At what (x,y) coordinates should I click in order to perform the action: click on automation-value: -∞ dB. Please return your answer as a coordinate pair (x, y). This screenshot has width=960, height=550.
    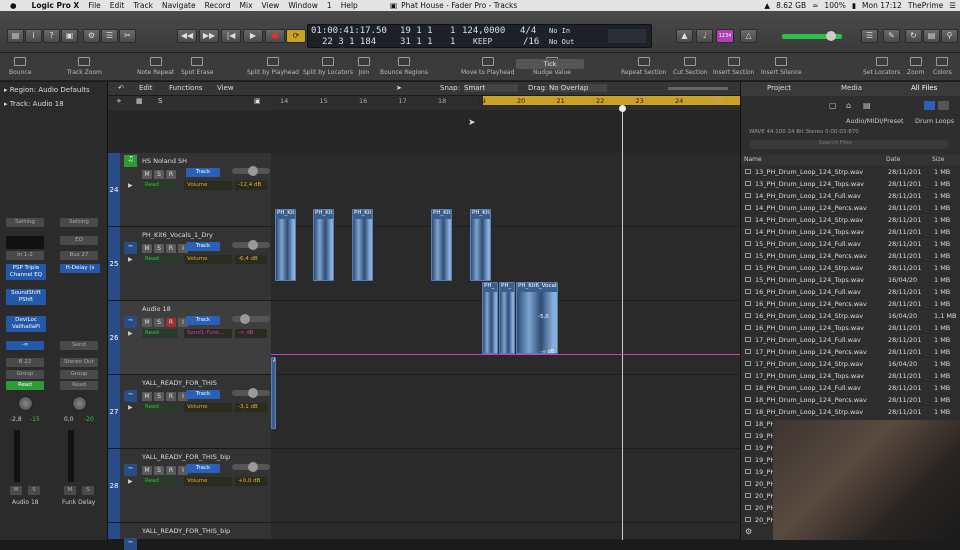
    Looking at the image, I should click on (251, 333).